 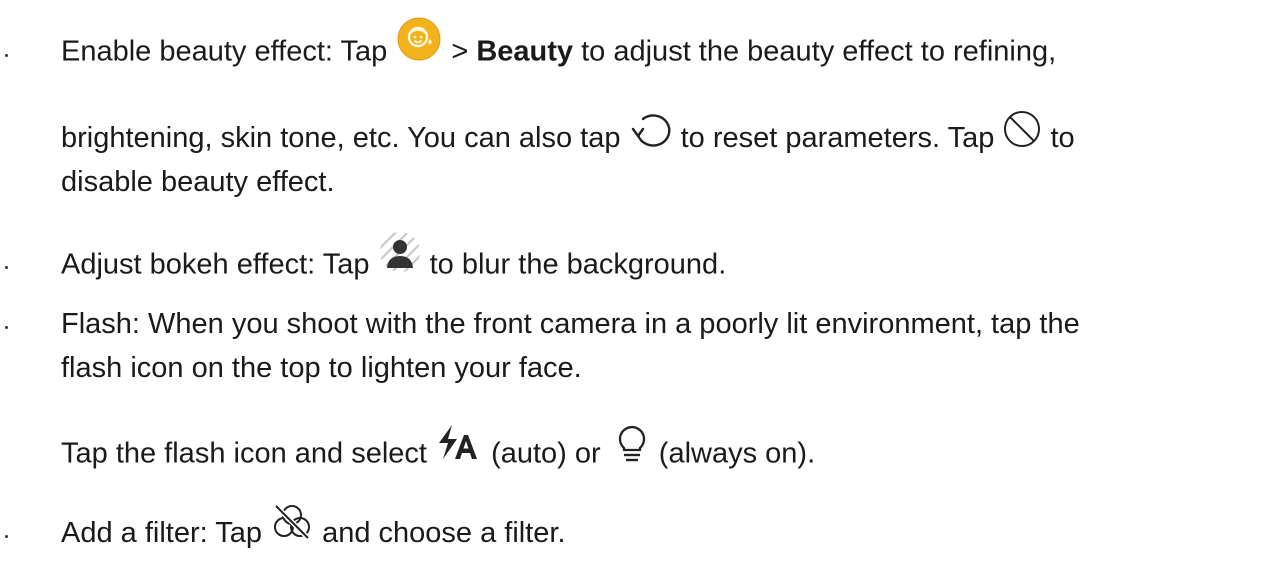 I want to click on flash-text-3c: (always on)., so click(x=733, y=453).